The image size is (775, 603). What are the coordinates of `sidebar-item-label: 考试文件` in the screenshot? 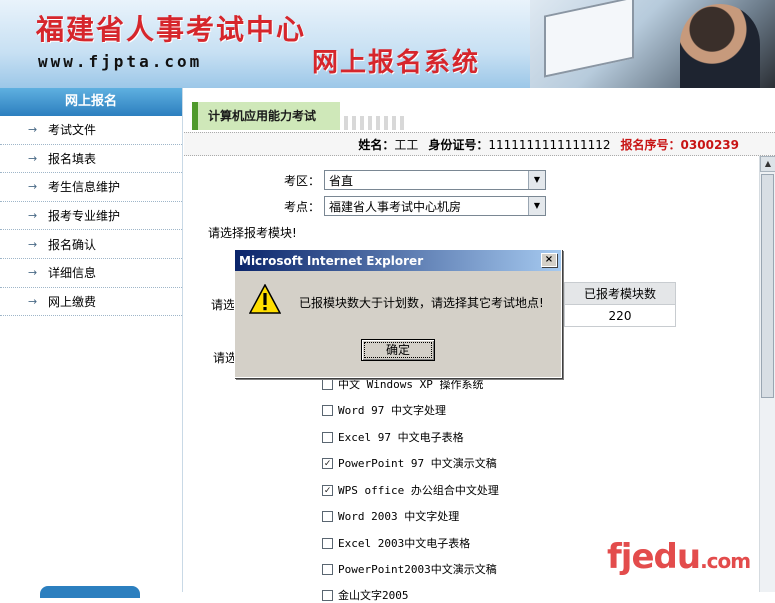 It's located at (72, 130).